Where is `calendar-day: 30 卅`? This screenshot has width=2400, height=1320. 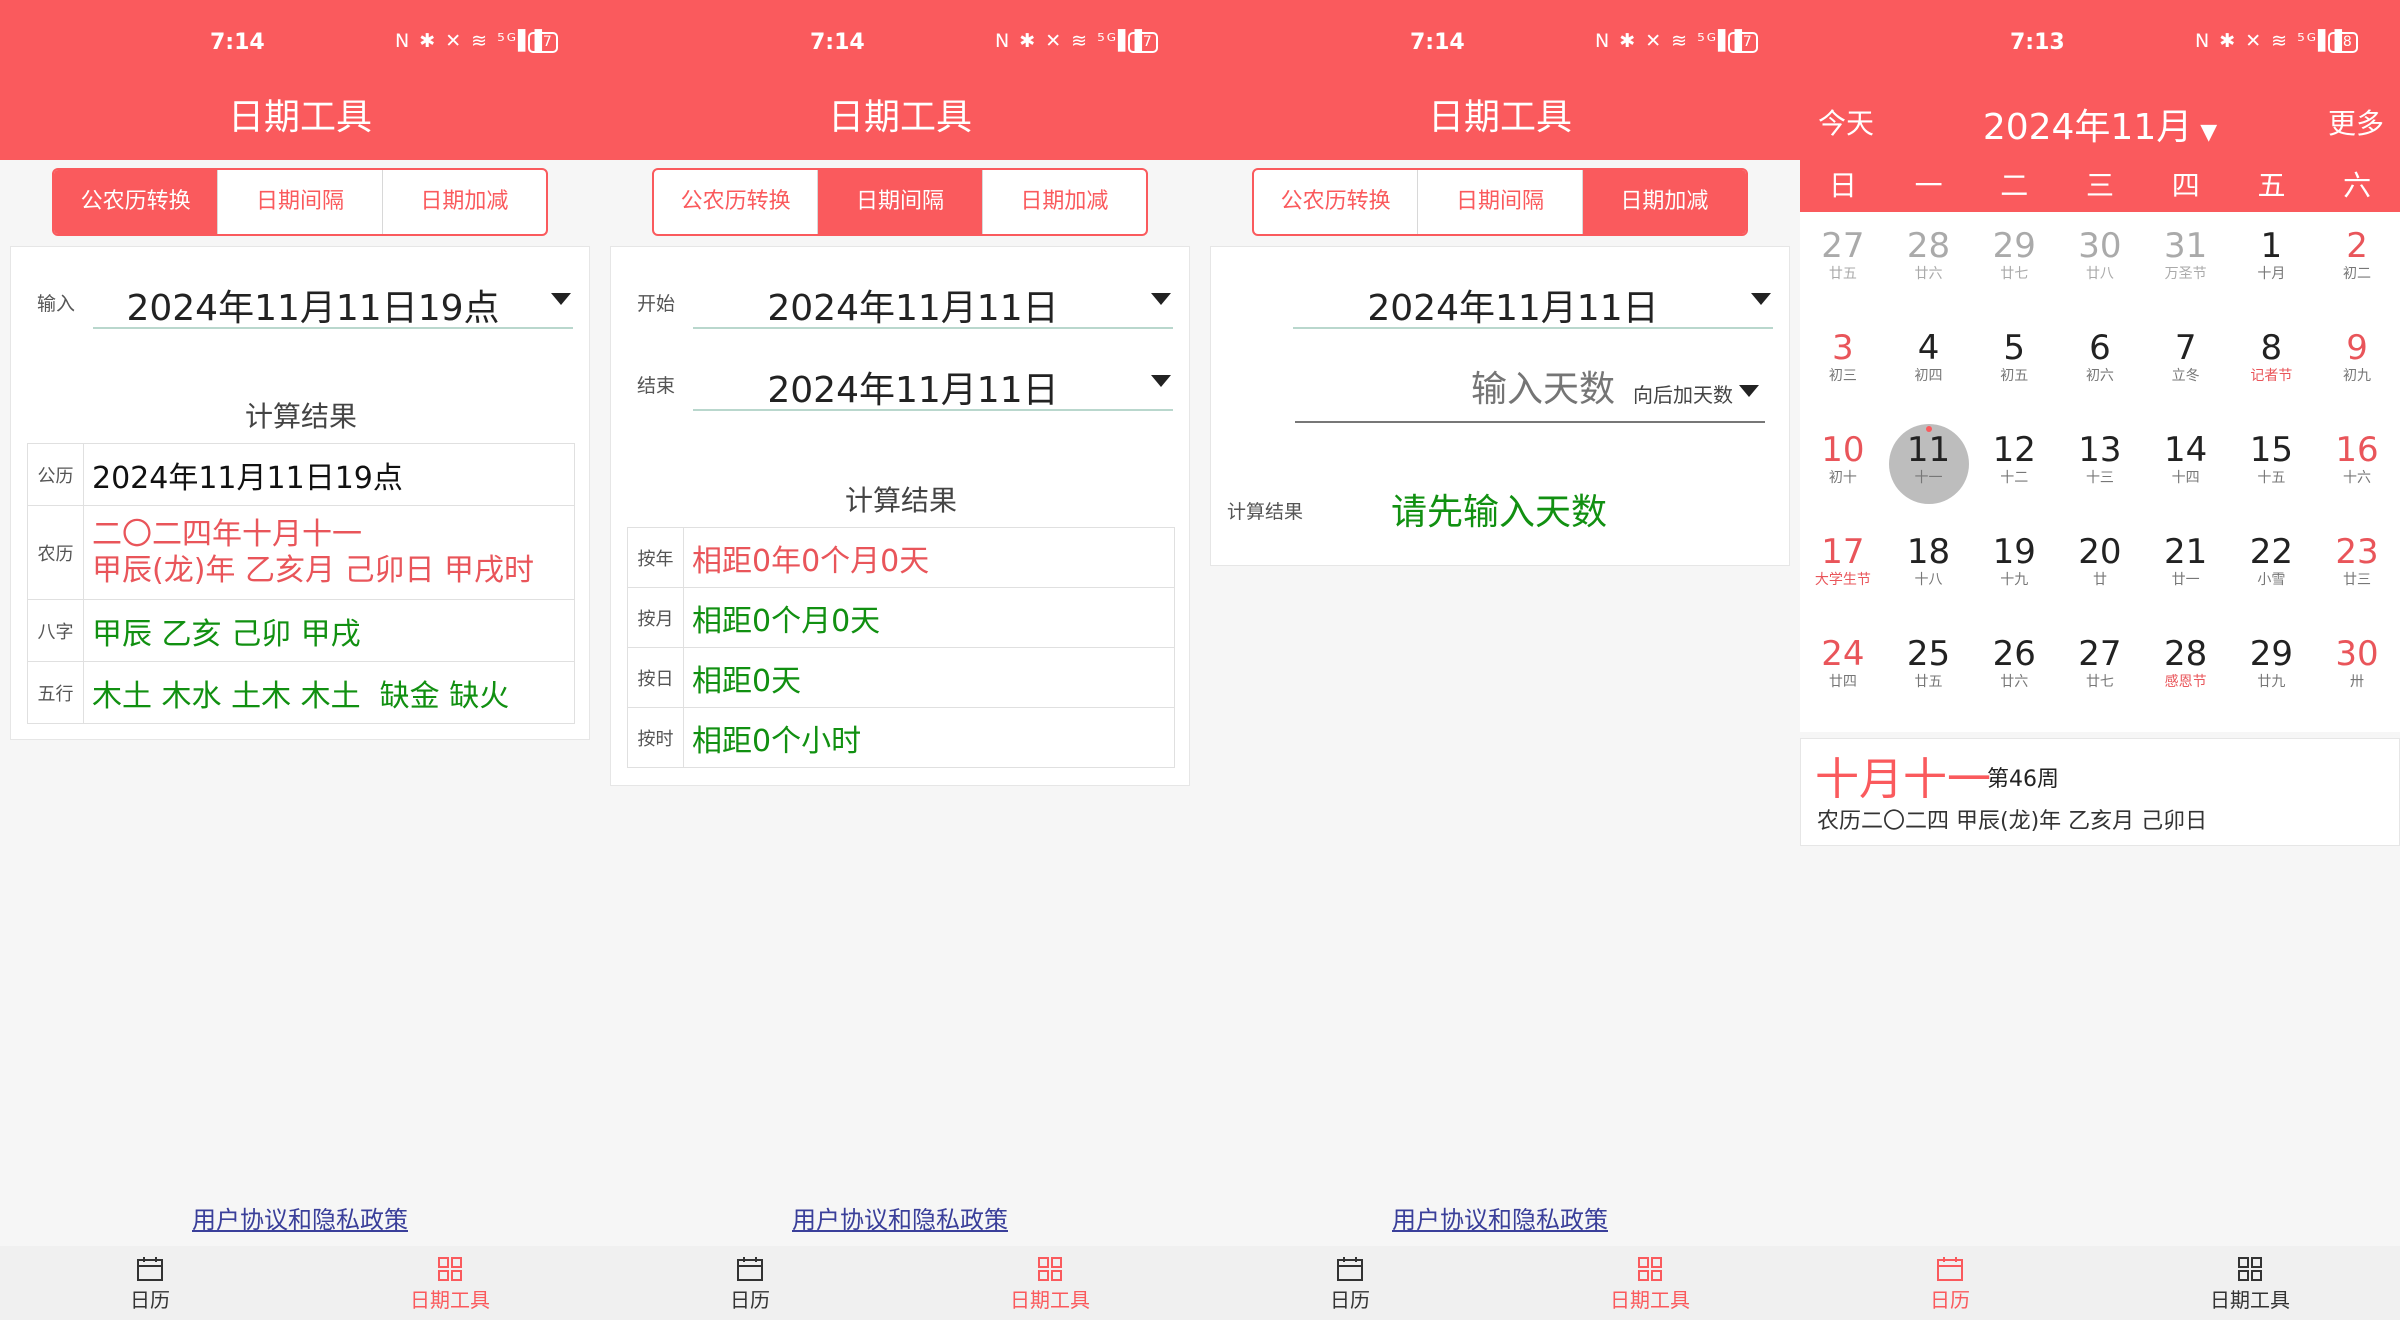 calendar-day: 30 卅 is located at coordinates (2357, 671).